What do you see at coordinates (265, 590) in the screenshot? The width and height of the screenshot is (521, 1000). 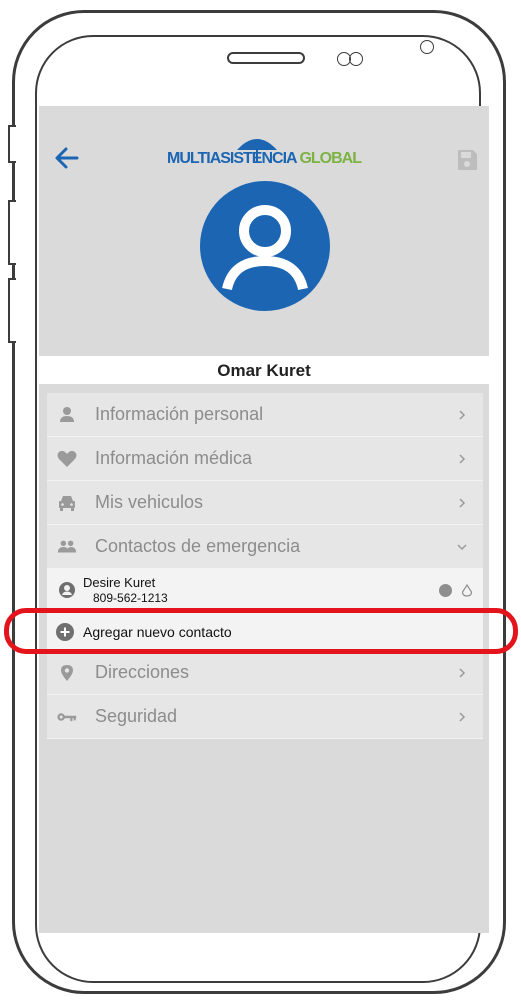 I see `emergency-contact-item: Desire Kuret 809-562-1213` at bounding box center [265, 590].